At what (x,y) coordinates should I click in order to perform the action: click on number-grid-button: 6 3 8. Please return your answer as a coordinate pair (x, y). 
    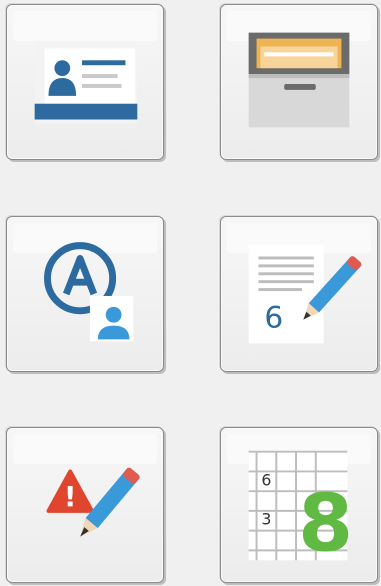
    Looking at the image, I should click on (299, 505).